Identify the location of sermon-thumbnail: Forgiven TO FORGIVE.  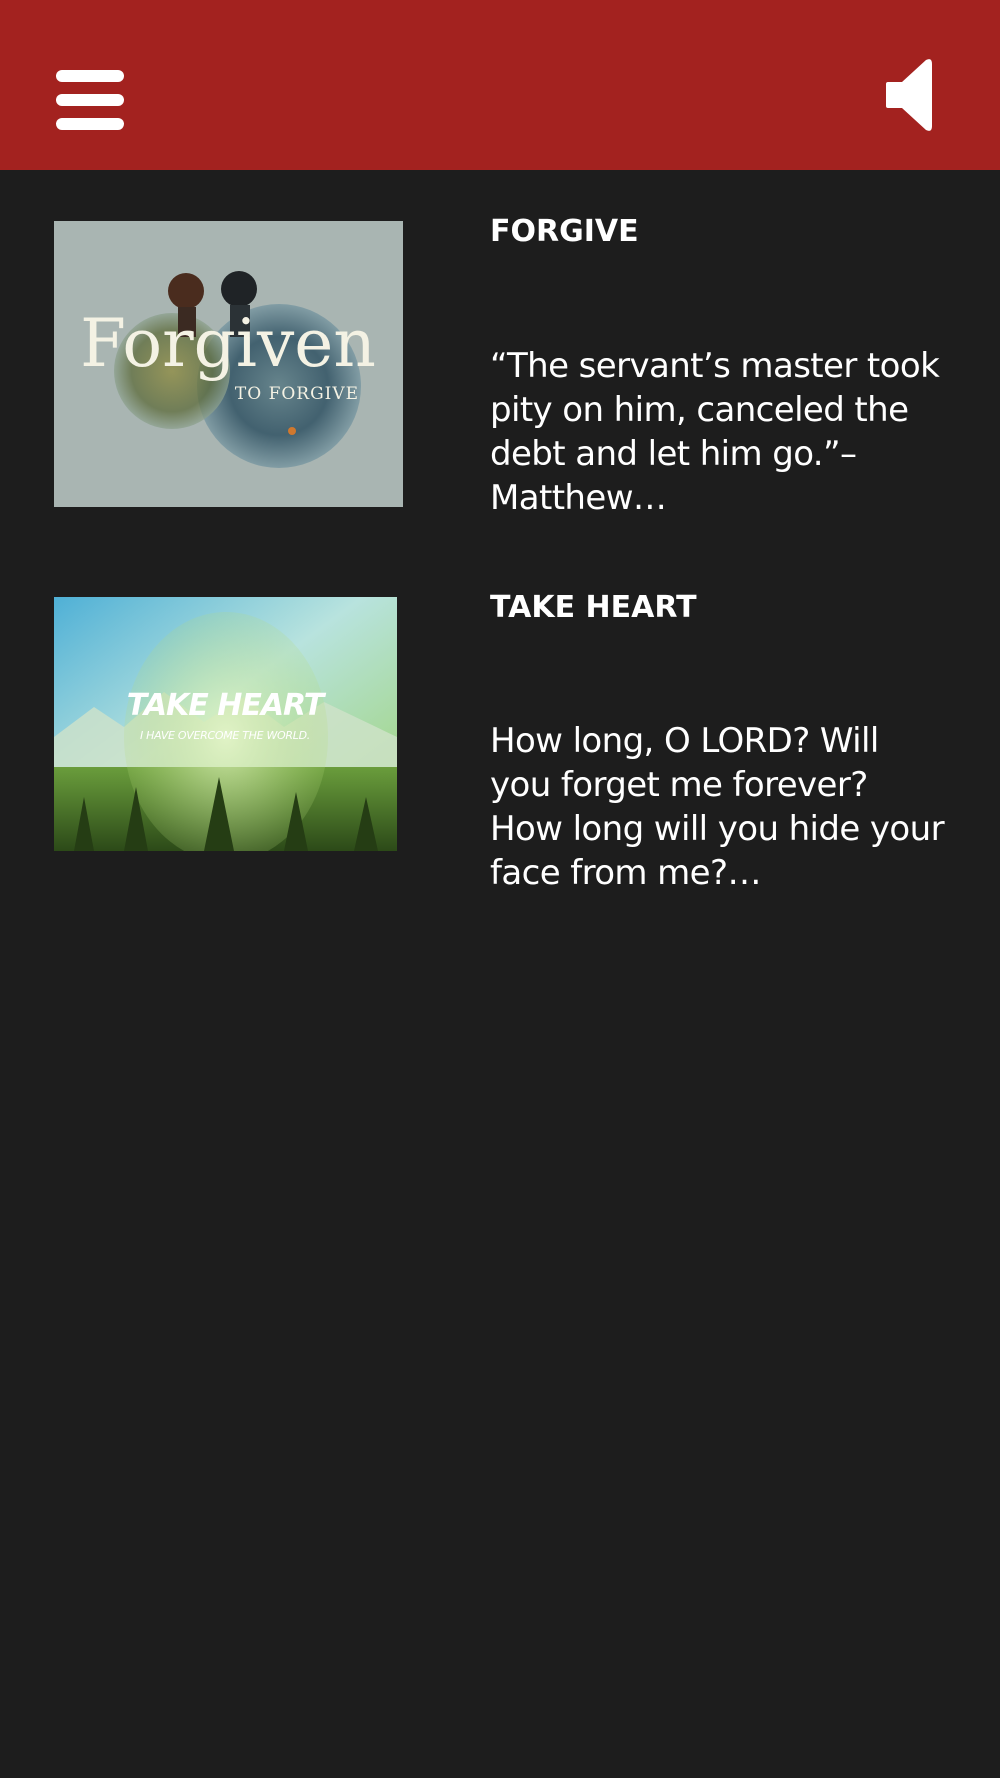
(228, 364).